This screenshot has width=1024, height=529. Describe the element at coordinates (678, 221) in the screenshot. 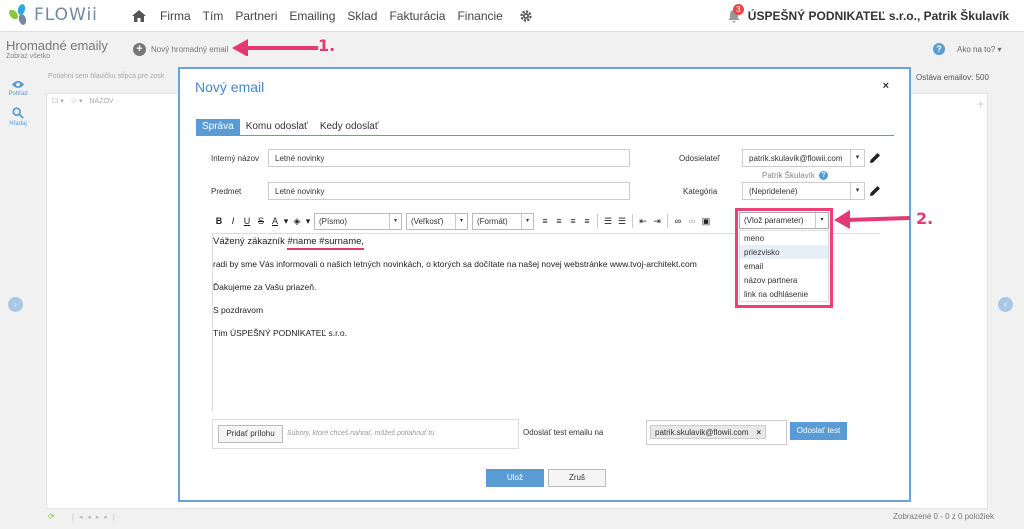

I see `link-icon: ∞` at that location.